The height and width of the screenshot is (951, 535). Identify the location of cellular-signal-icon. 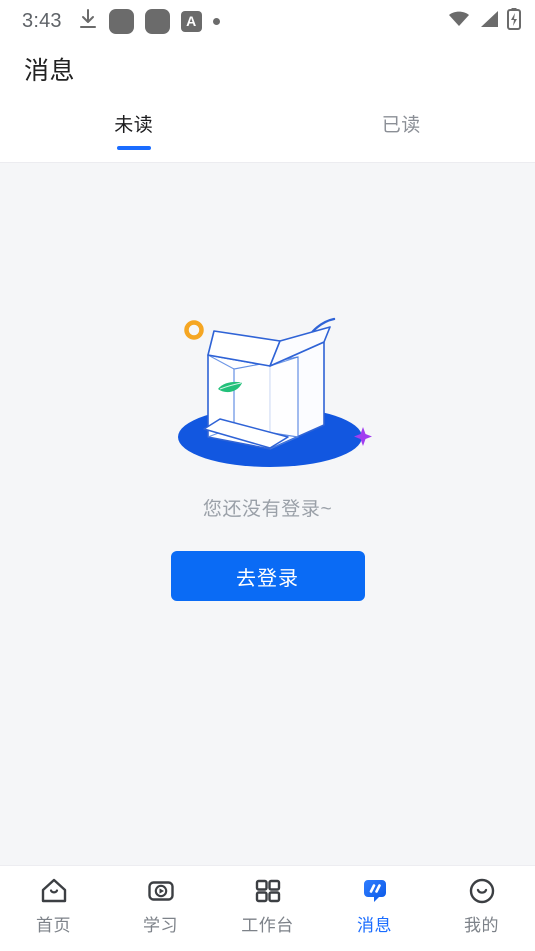
(489, 21).